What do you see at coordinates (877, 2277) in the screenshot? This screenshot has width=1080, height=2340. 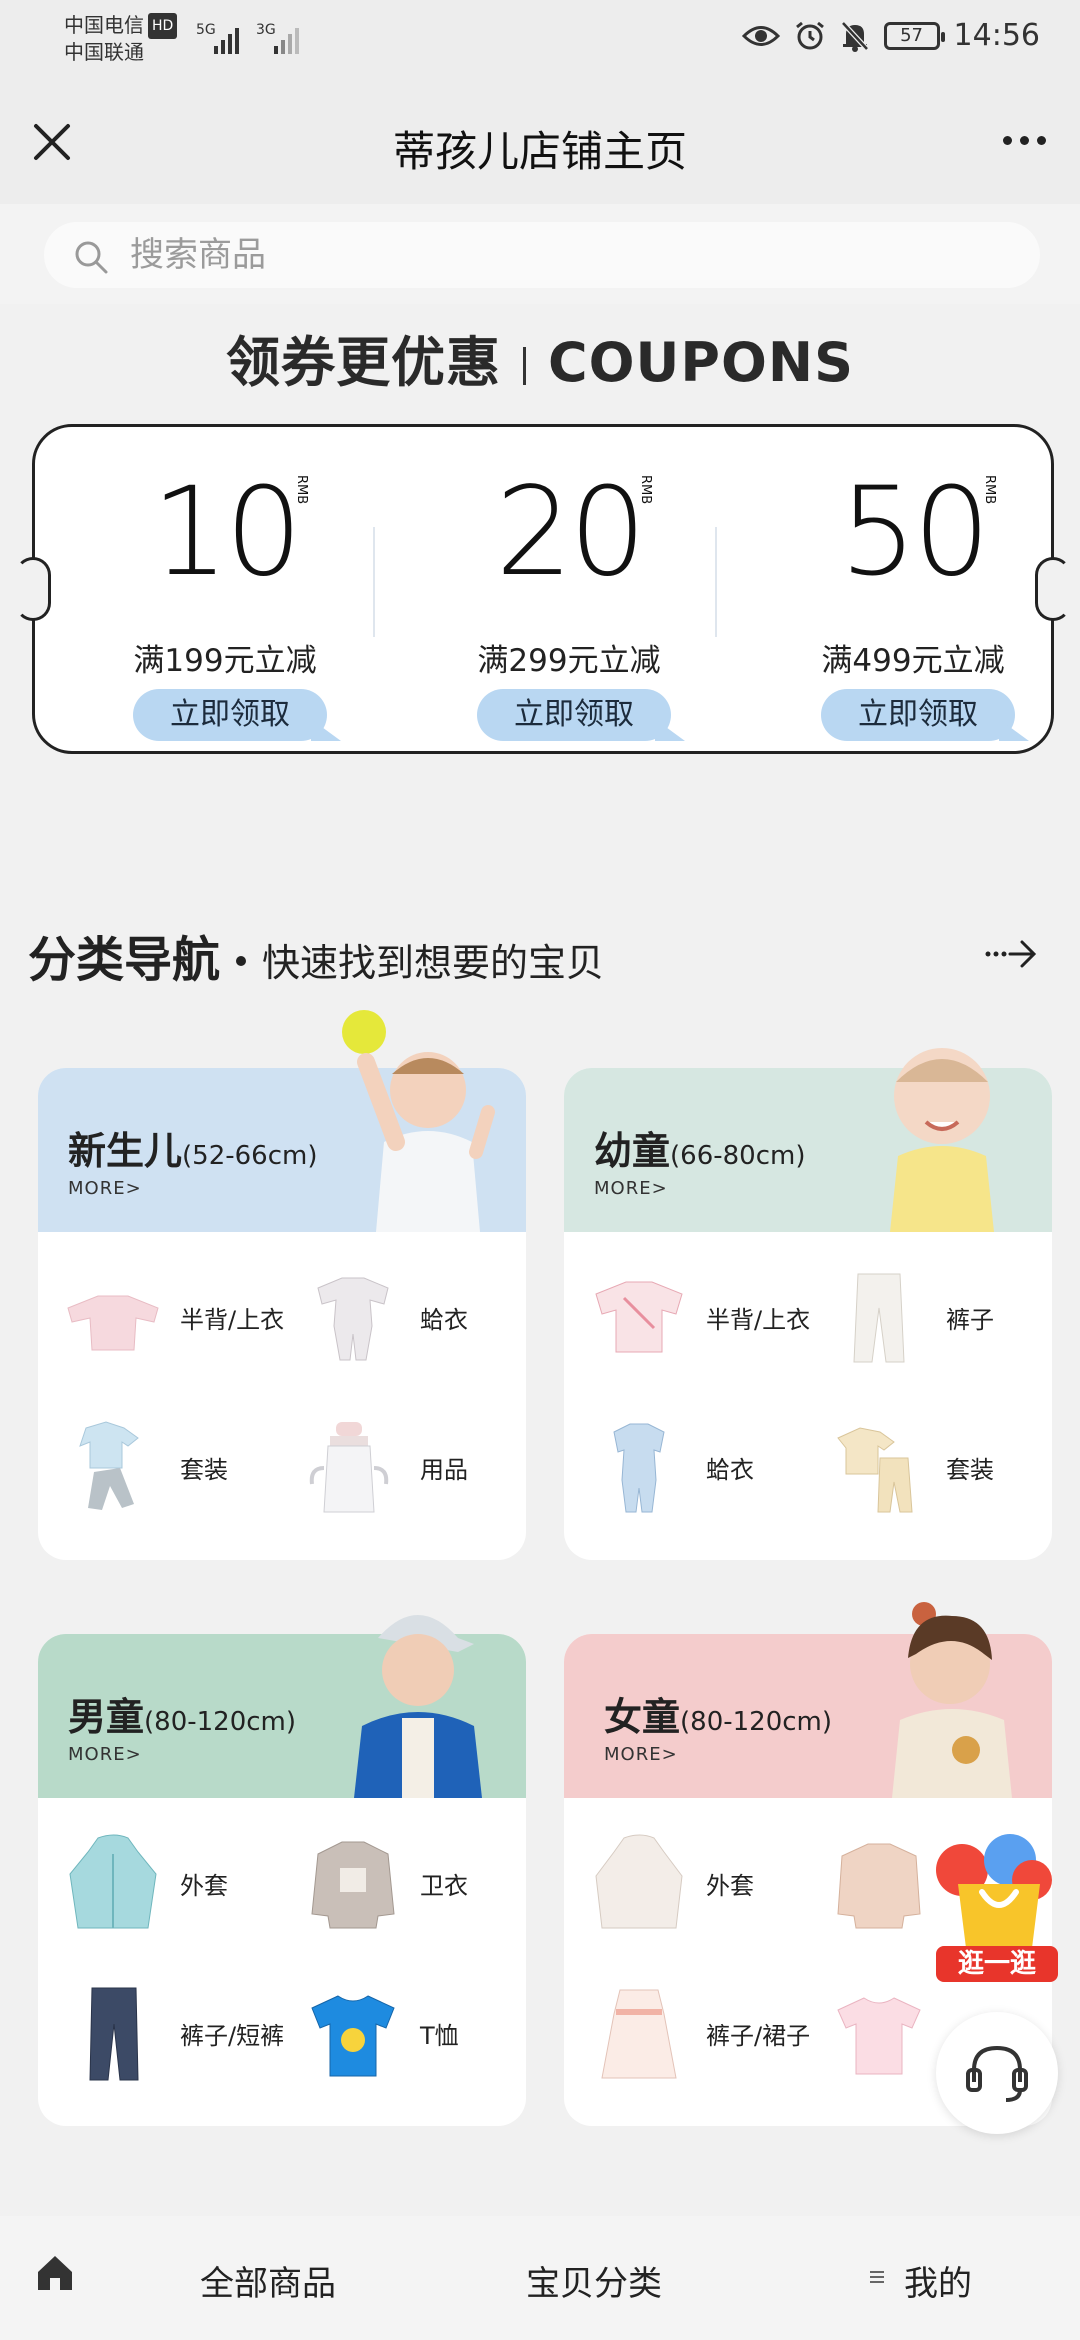 I see `menu-icon` at bounding box center [877, 2277].